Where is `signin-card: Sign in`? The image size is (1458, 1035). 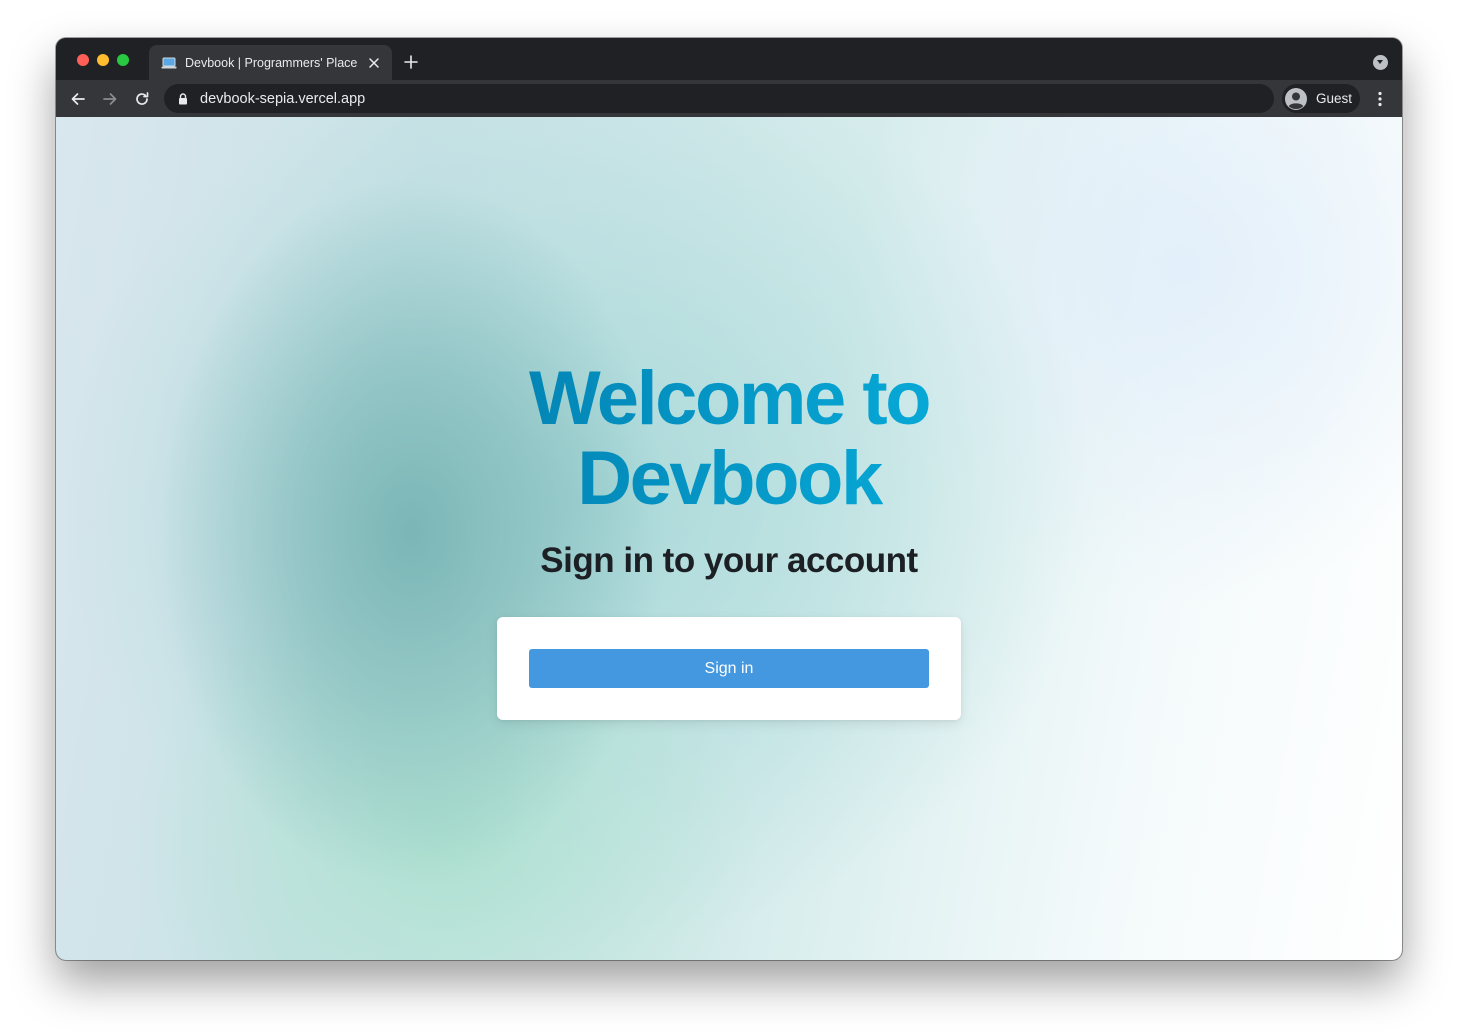
signin-card: Sign in is located at coordinates (729, 668).